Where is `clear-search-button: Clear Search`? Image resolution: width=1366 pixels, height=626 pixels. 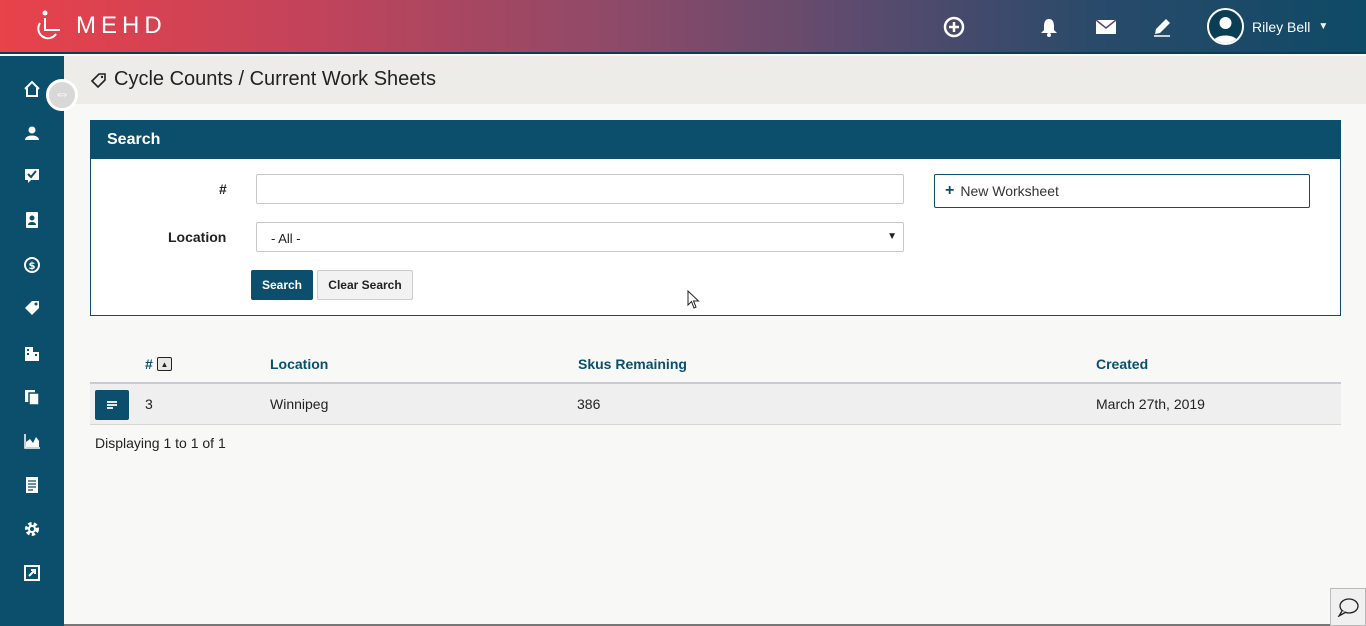
clear-search-button: Clear Search is located at coordinates (365, 285).